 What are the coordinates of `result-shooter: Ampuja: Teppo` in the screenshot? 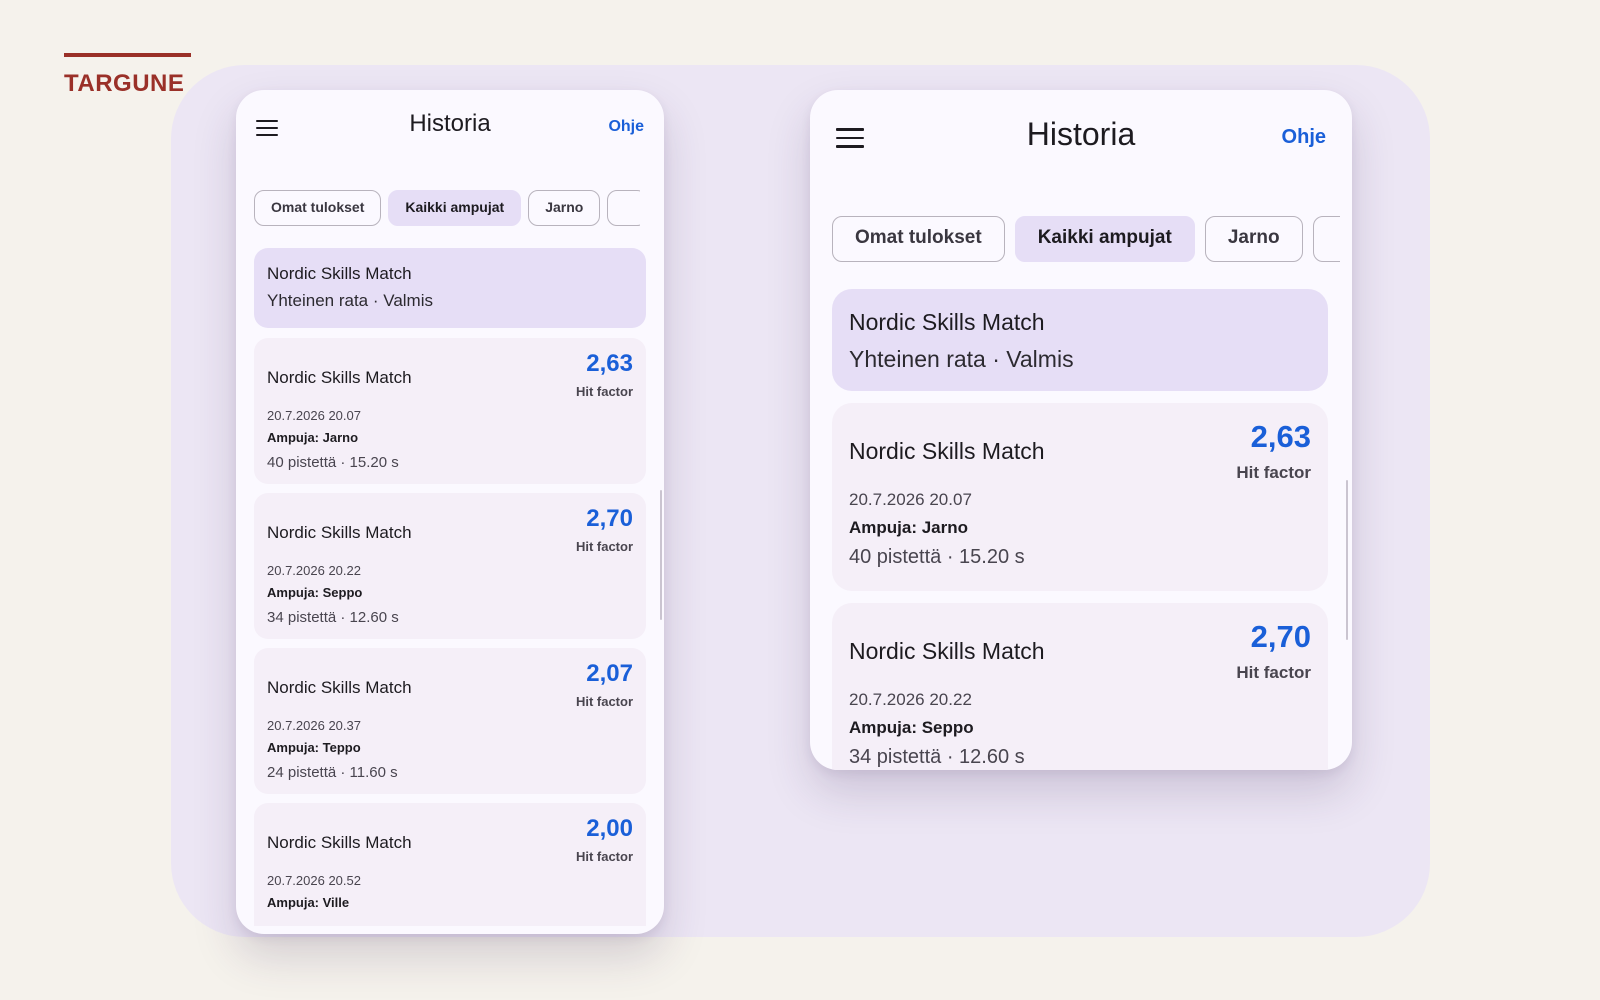 It's located at (314, 747).